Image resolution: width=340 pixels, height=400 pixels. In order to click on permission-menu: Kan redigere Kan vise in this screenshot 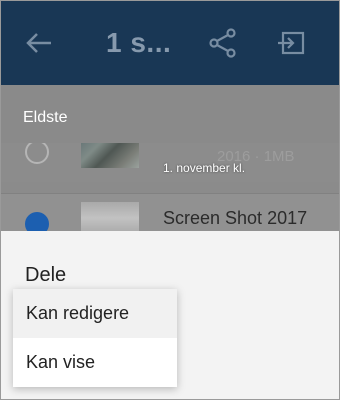, I will do `click(95, 338)`.